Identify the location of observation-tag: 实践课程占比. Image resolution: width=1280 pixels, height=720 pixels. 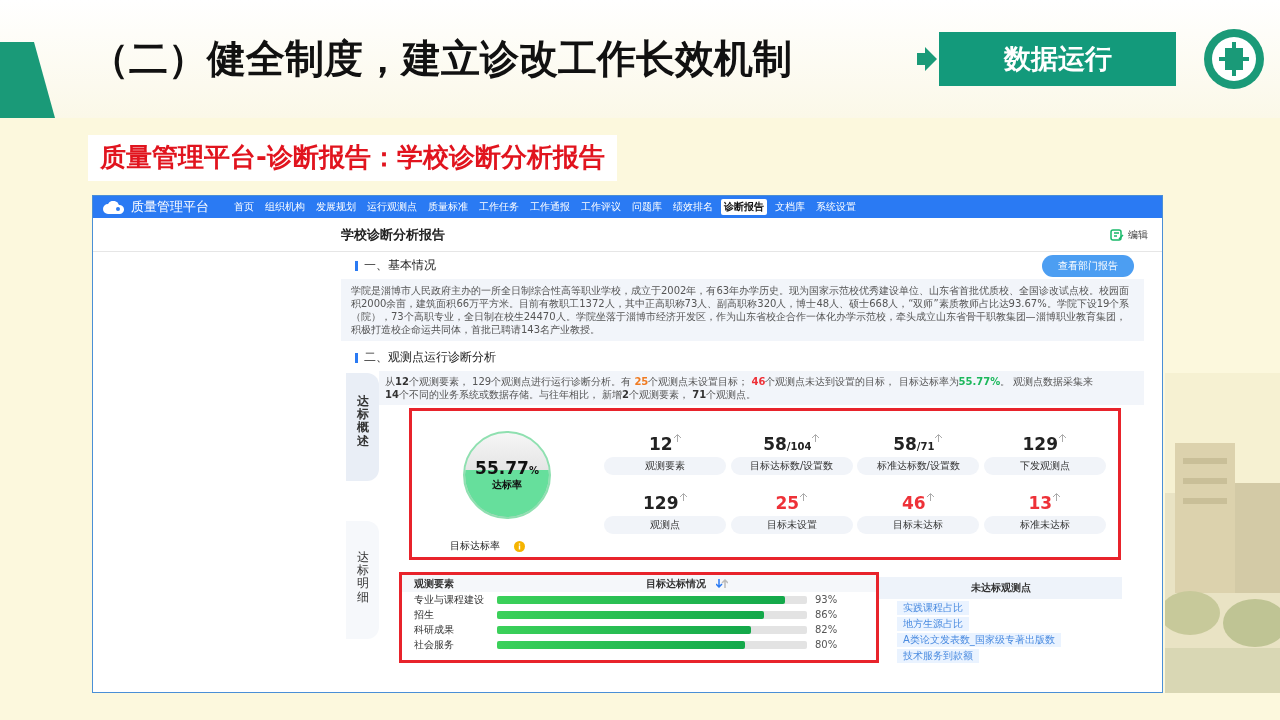
(933, 608).